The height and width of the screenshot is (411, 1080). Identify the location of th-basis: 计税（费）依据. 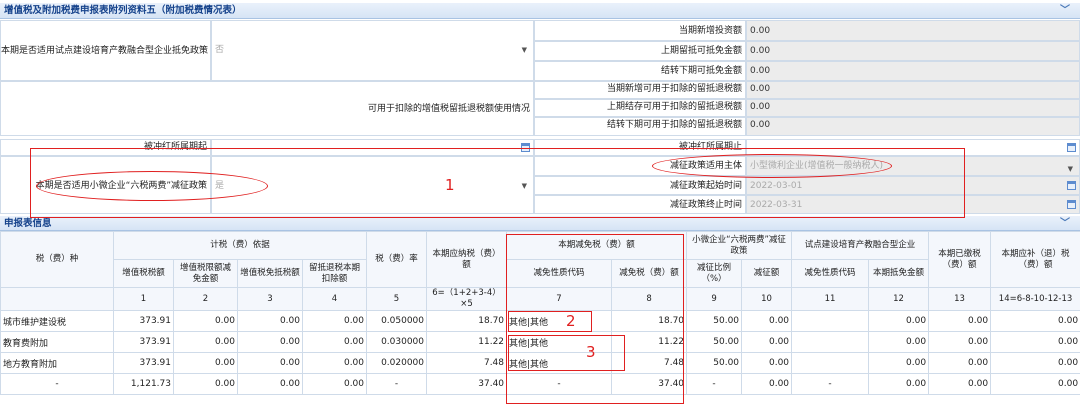
(240, 245).